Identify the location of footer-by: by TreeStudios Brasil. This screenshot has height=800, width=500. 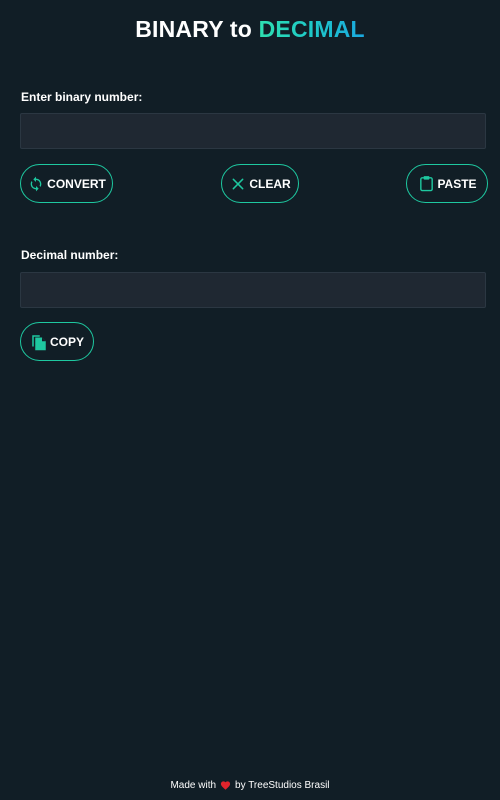
(282, 785).